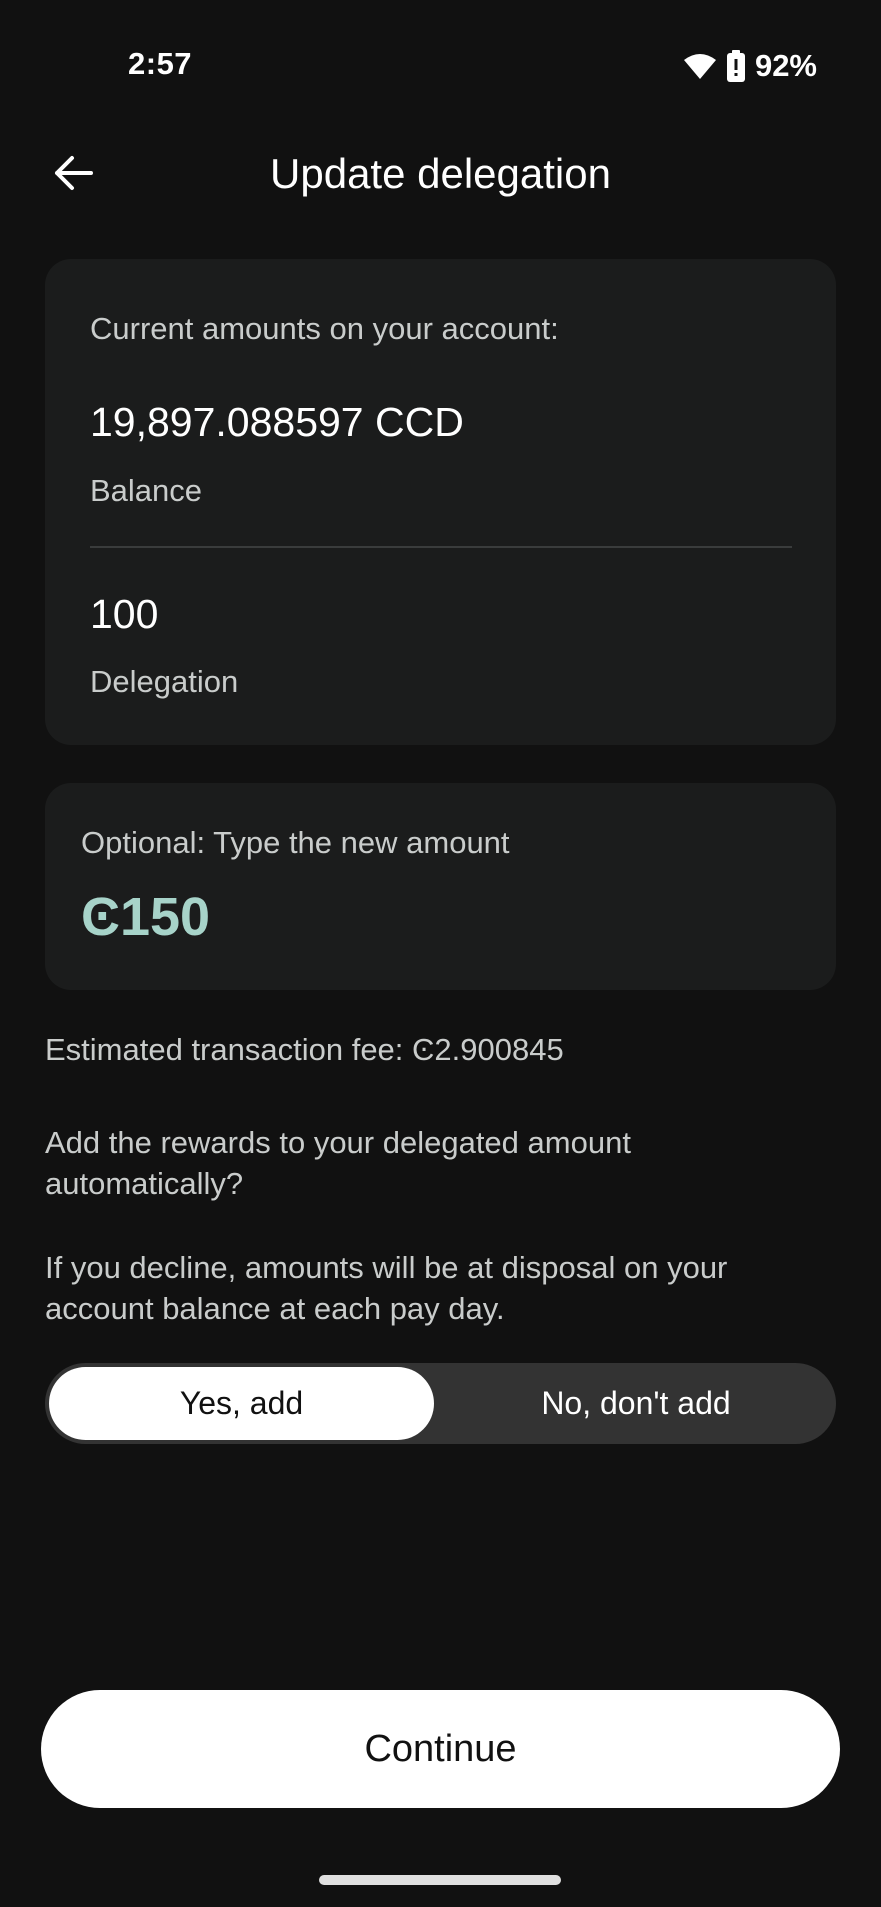 The width and height of the screenshot is (881, 1907). I want to click on new-amount-label: Optional: Type the new amount, so click(295, 842).